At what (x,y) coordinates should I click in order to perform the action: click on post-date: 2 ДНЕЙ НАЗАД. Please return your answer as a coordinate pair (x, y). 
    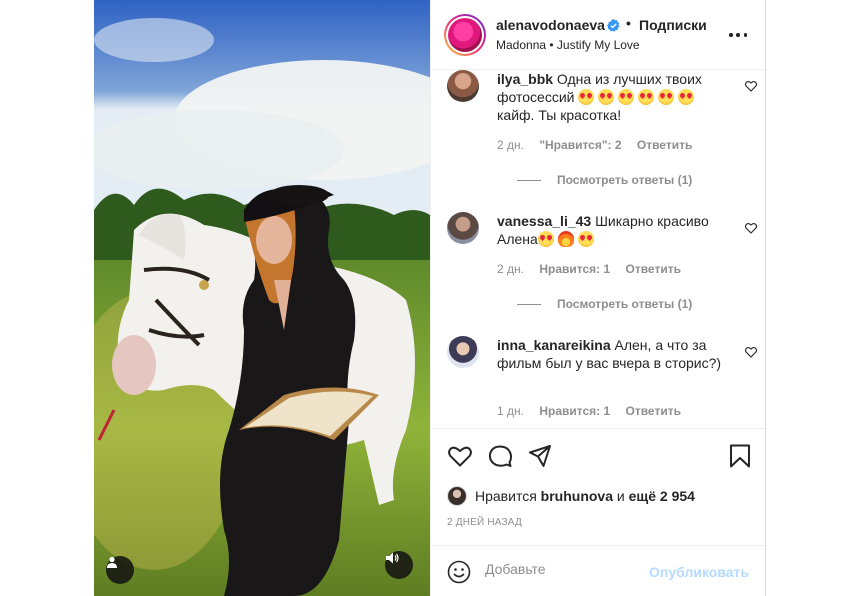
    Looking at the image, I should click on (484, 522).